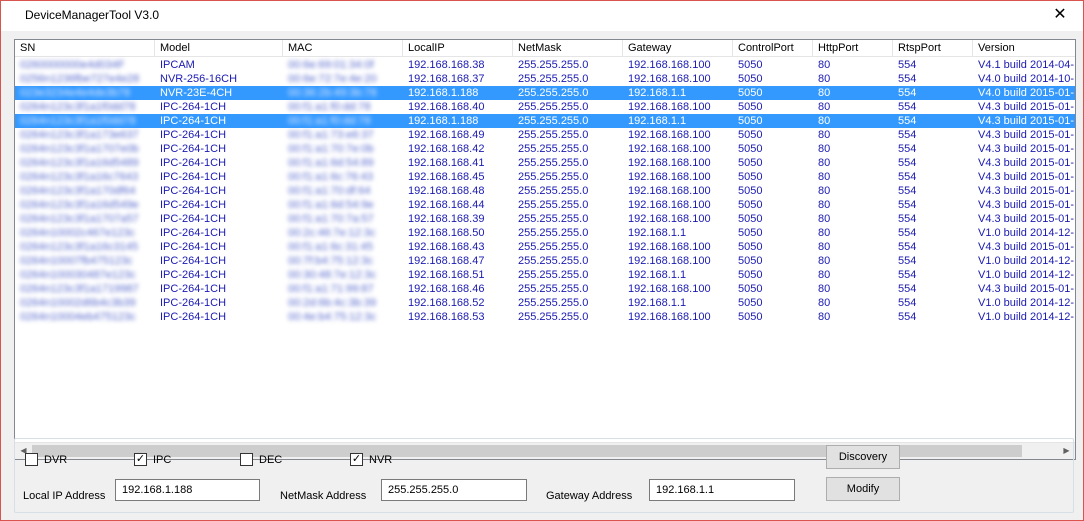 The width and height of the screenshot is (1084, 521). Describe the element at coordinates (219, 48) in the screenshot. I see `header-col-model: Model` at that location.